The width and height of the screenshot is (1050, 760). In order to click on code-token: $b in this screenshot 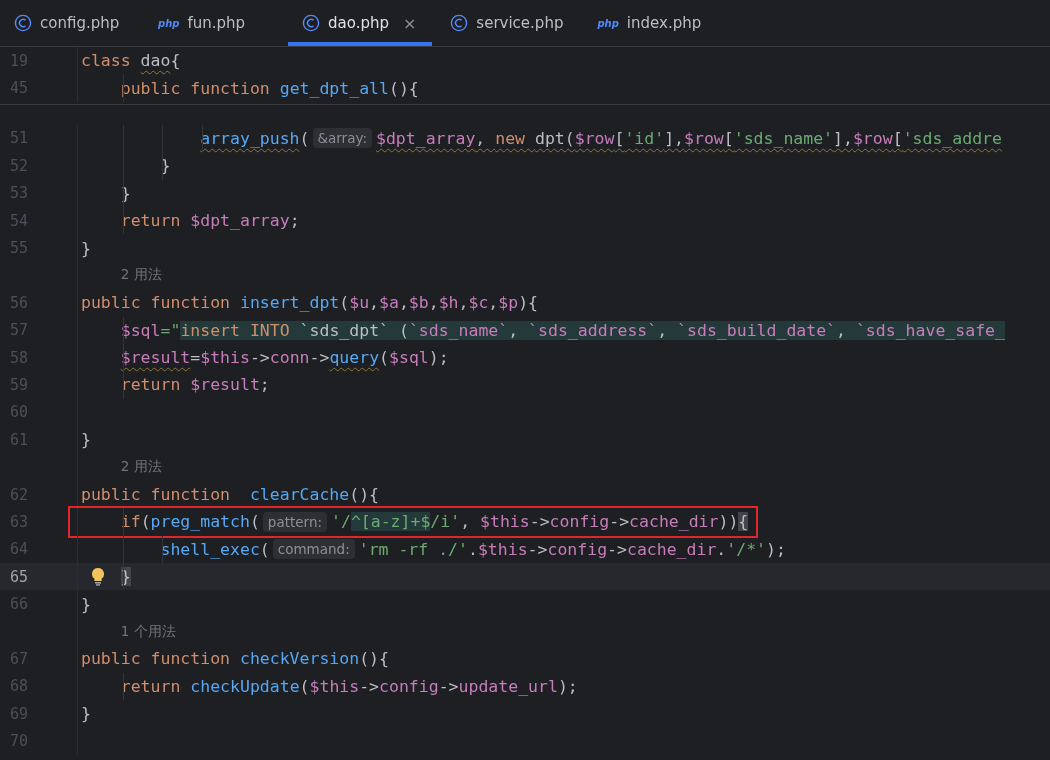, I will do `click(418, 303)`.